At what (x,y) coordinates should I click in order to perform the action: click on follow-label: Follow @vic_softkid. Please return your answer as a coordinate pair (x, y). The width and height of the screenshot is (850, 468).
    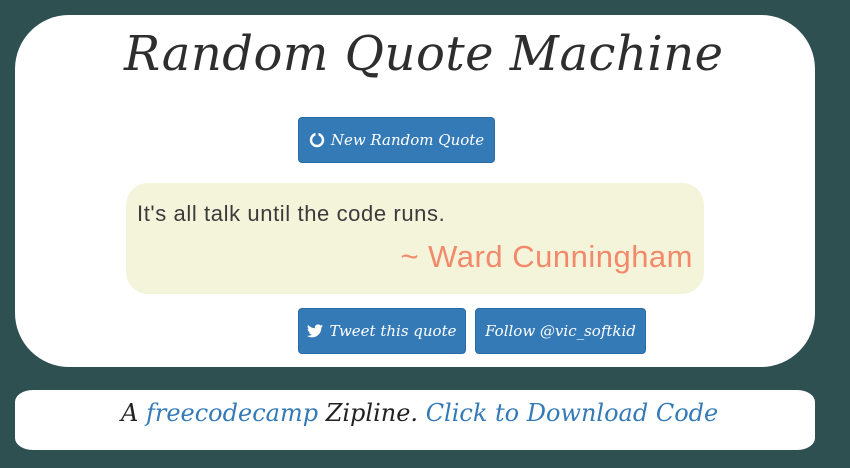
    Looking at the image, I should click on (560, 331).